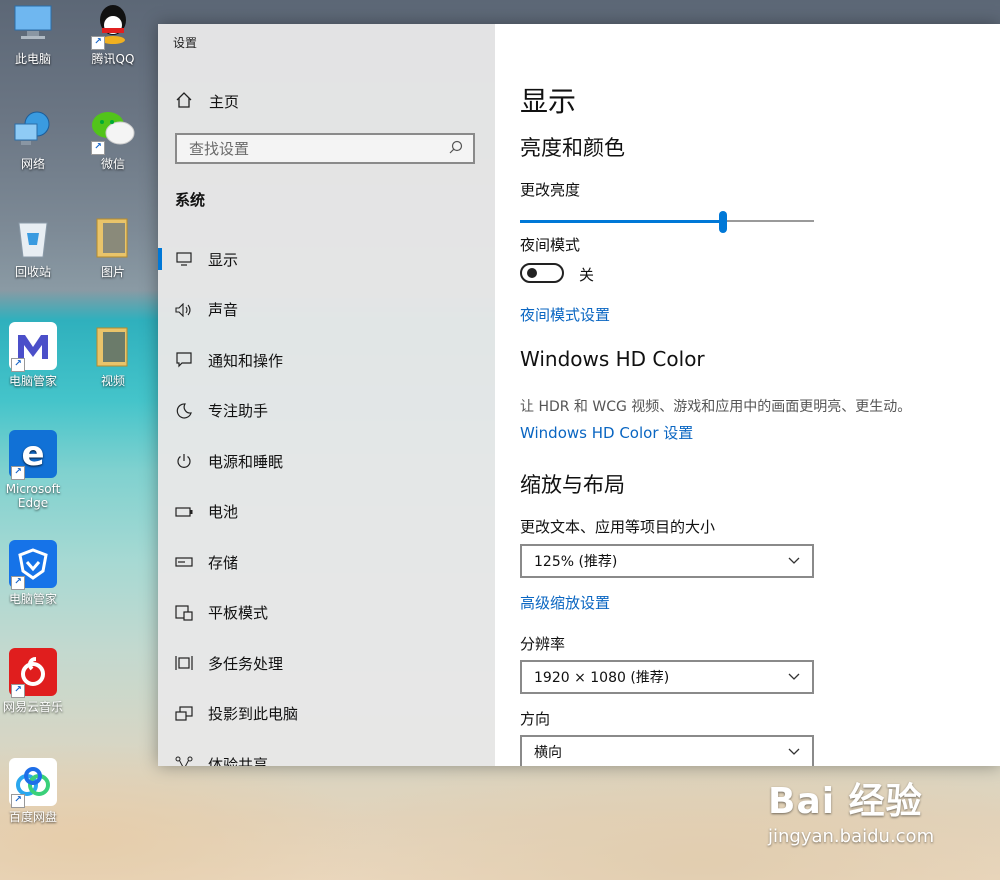  Describe the element at coordinates (851, 836) in the screenshot. I see `watermark-url: jingyan.baidu.com` at that location.